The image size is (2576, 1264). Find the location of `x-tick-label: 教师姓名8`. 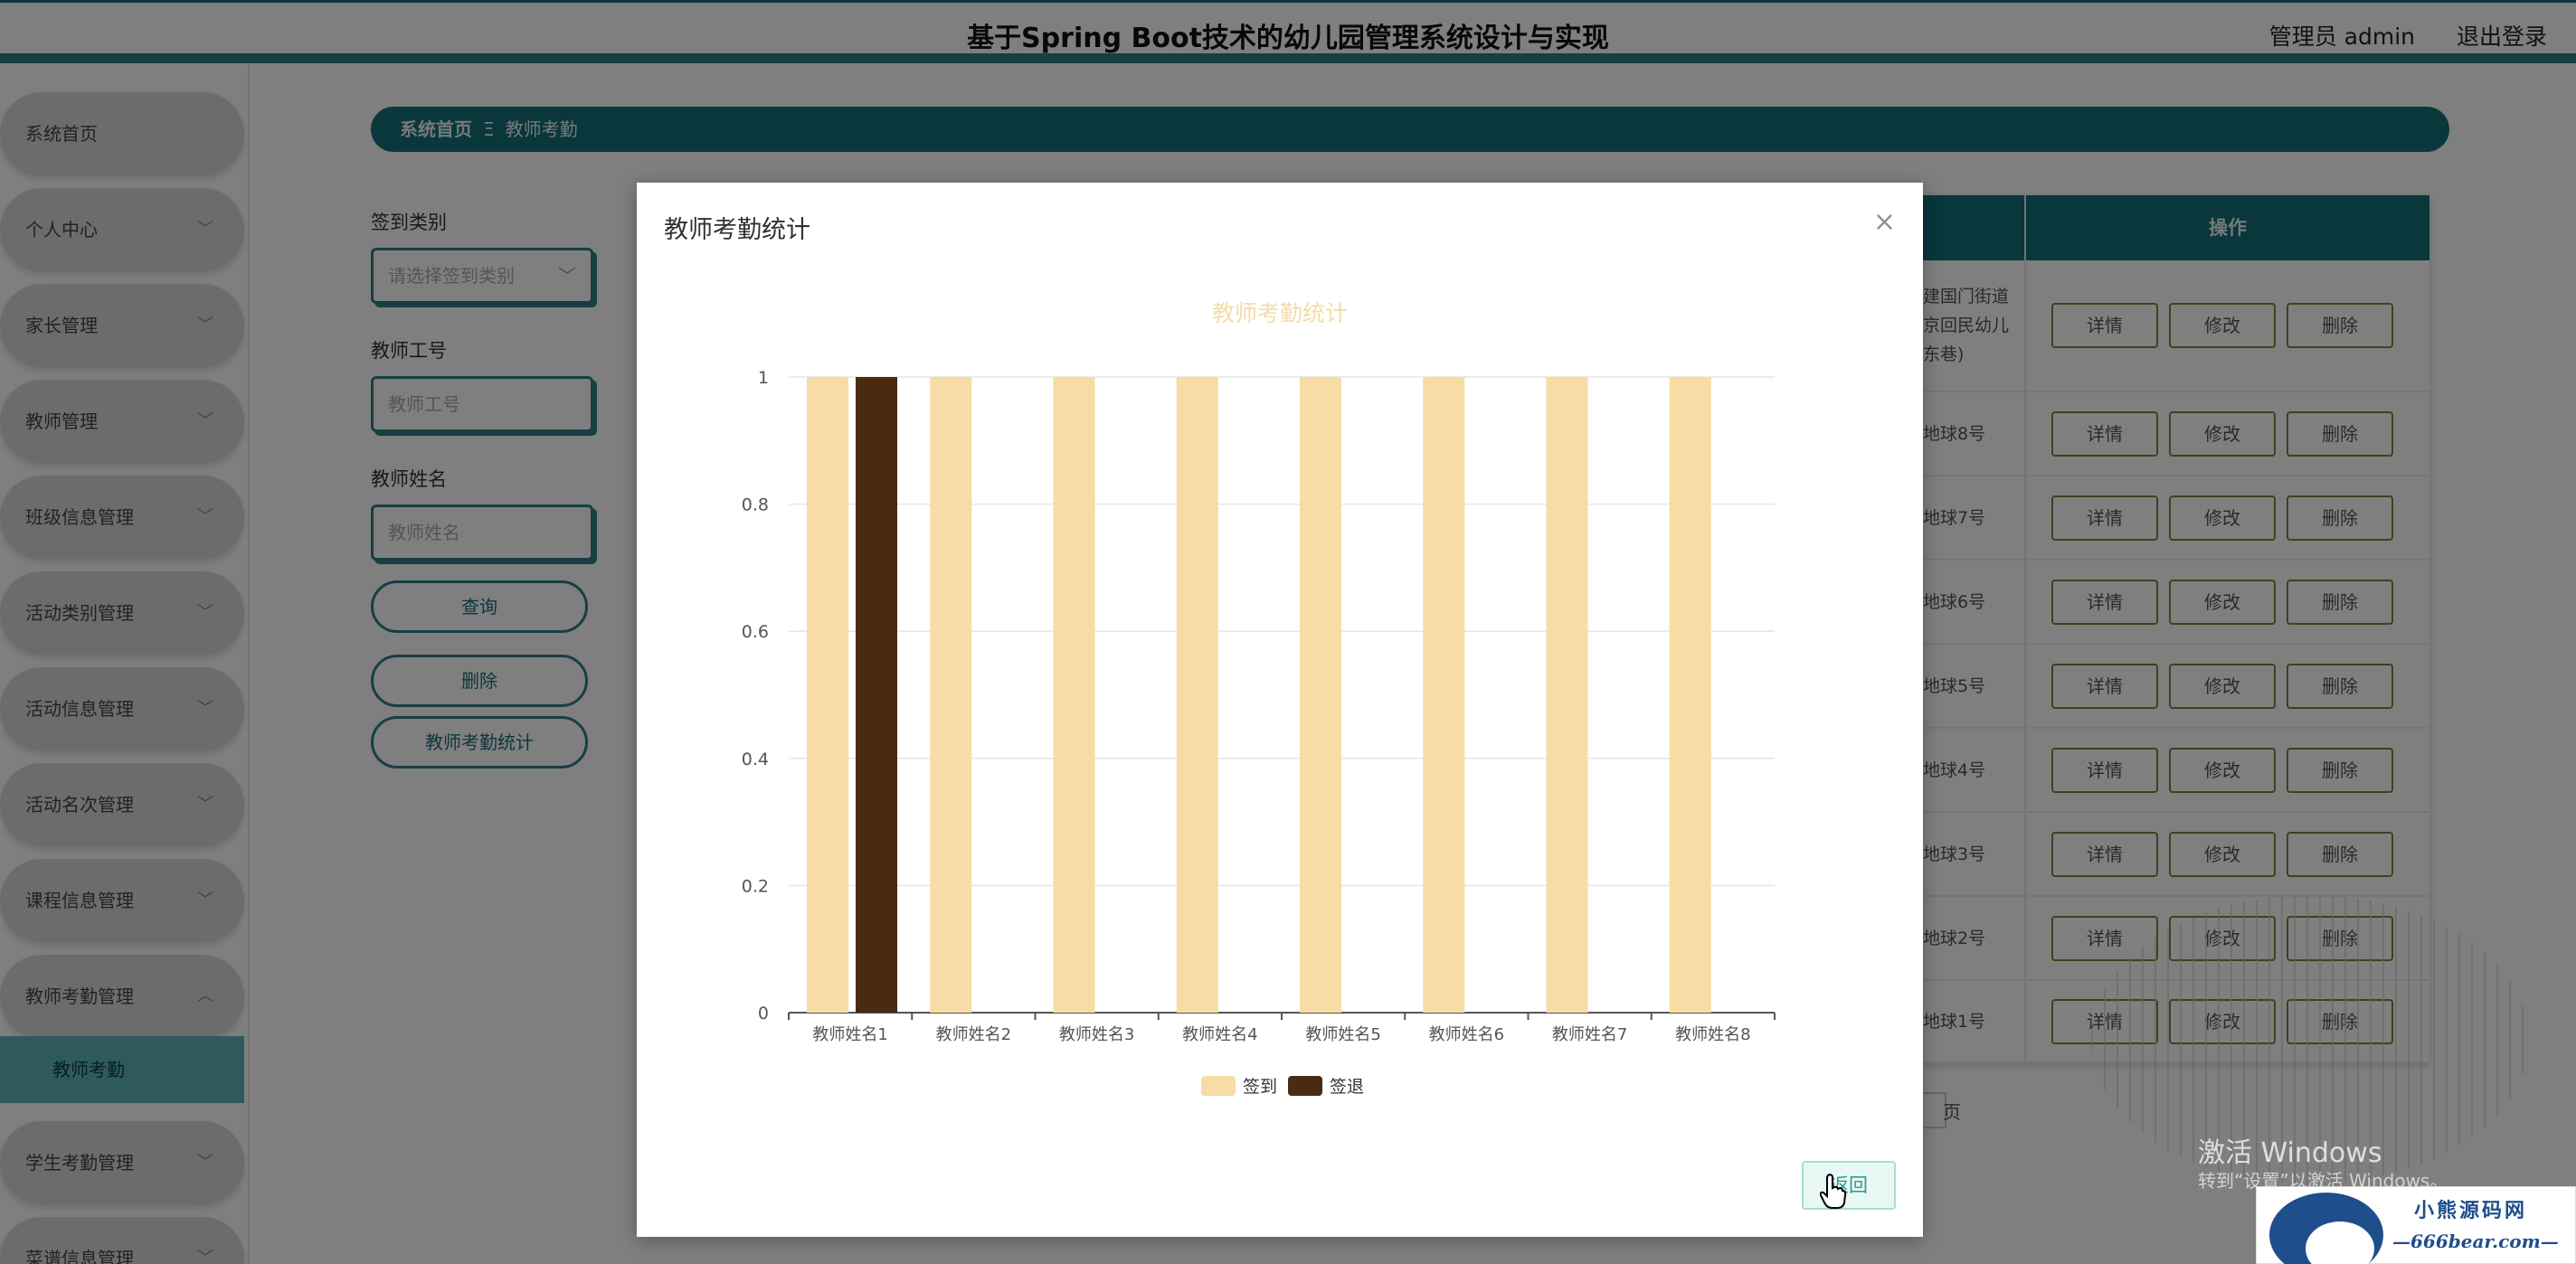

x-tick-label: 教师姓名8 is located at coordinates (1712, 1034).